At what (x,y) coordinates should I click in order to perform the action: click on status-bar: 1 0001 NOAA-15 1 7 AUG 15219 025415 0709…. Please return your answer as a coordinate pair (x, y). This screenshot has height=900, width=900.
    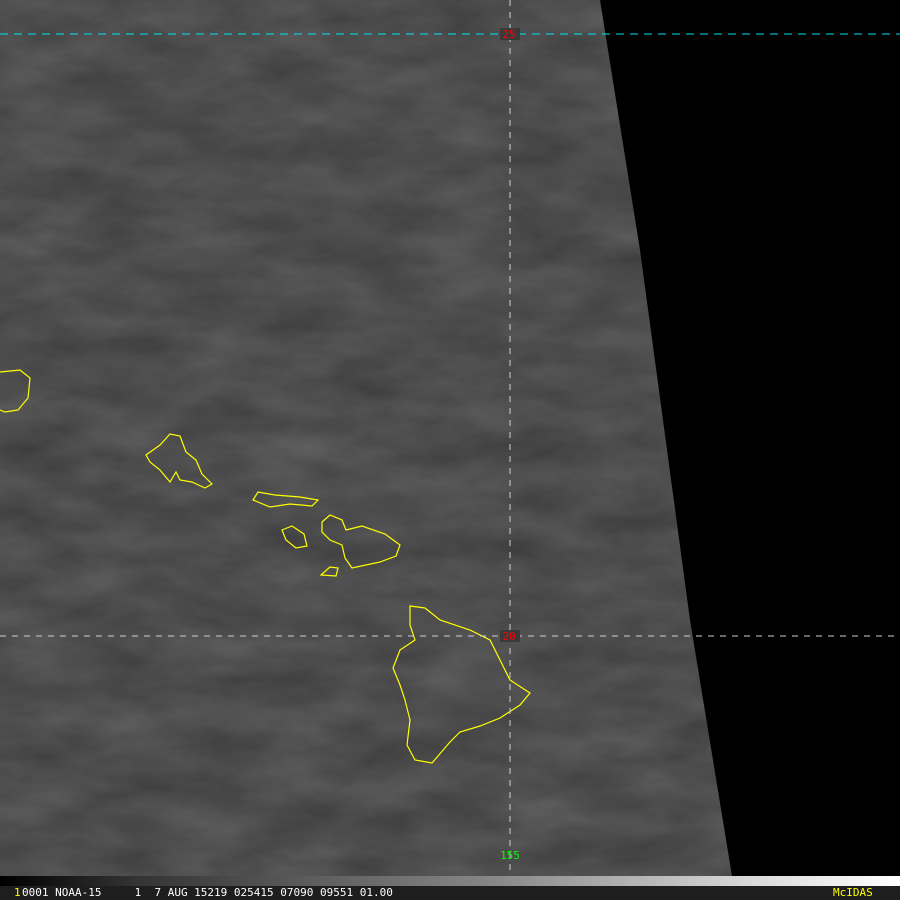
    Looking at the image, I should click on (450, 893).